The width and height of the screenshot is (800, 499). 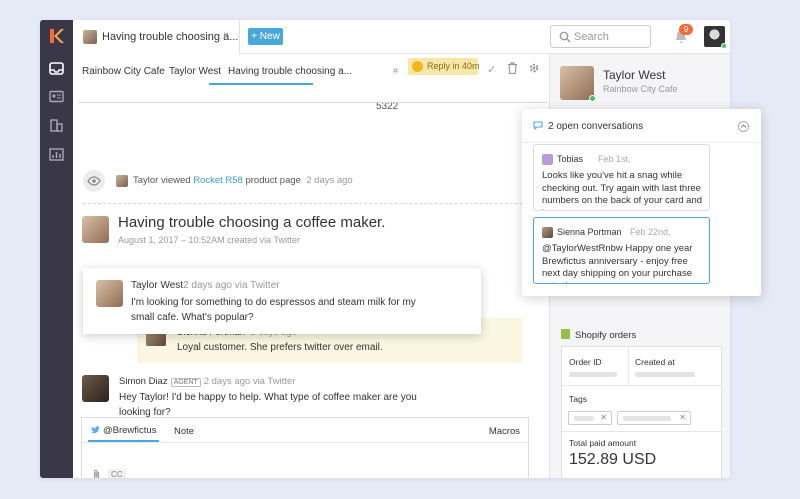 I want to click on customer-avatar, so click(x=578, y=84).